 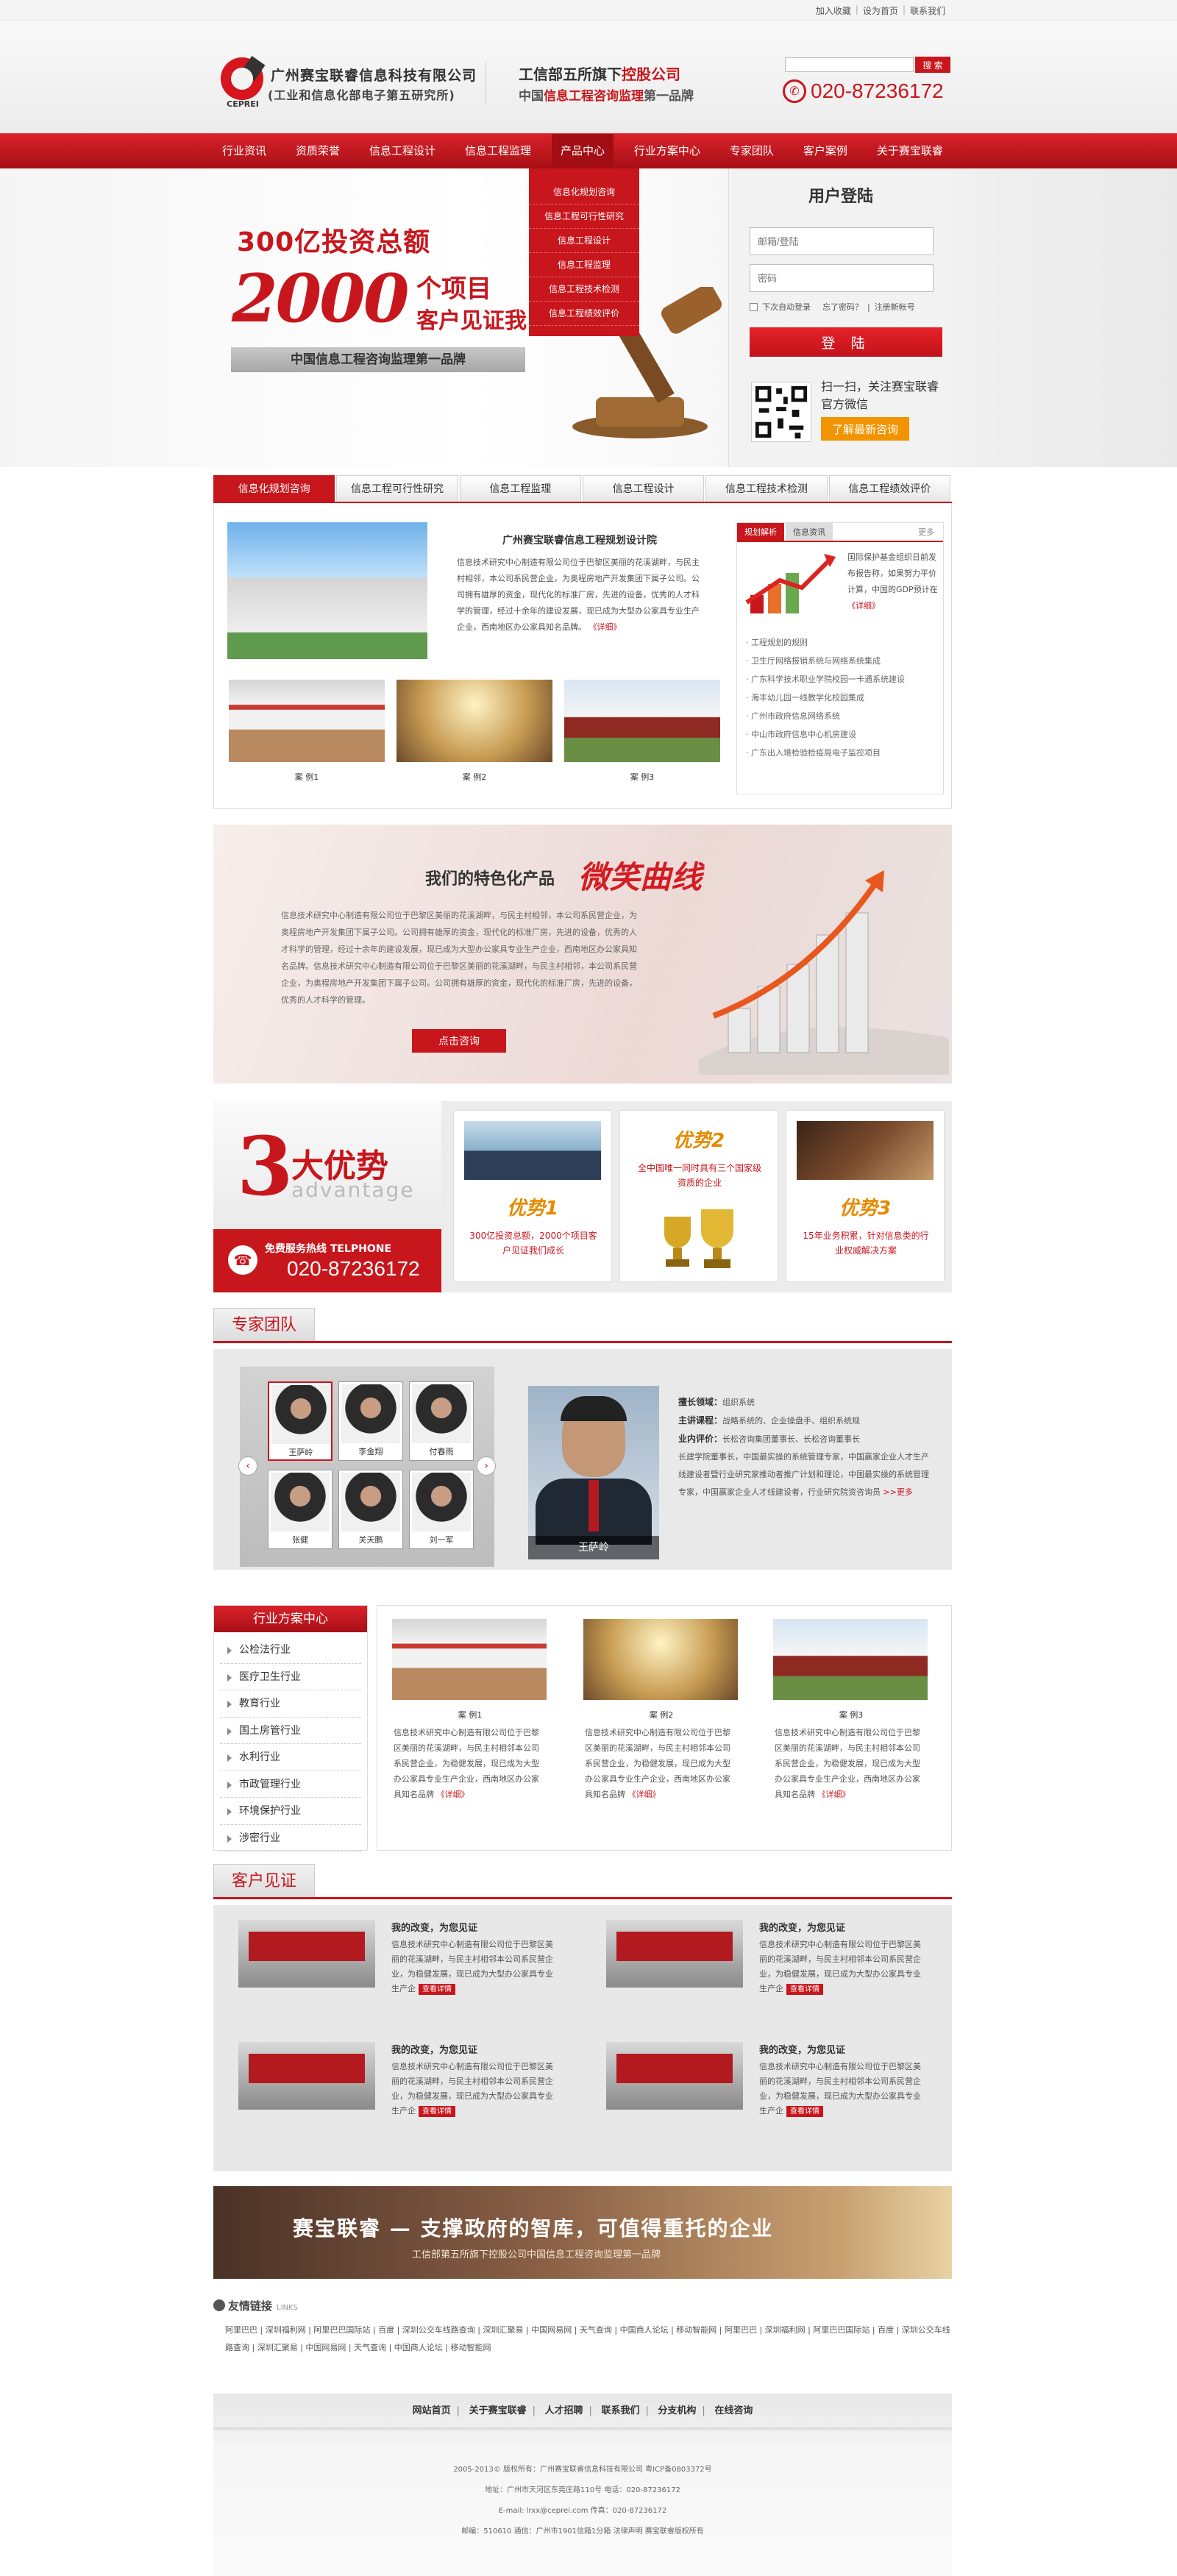 I want to click on industry-item: 水利行业, so click(x=290, y=1757).